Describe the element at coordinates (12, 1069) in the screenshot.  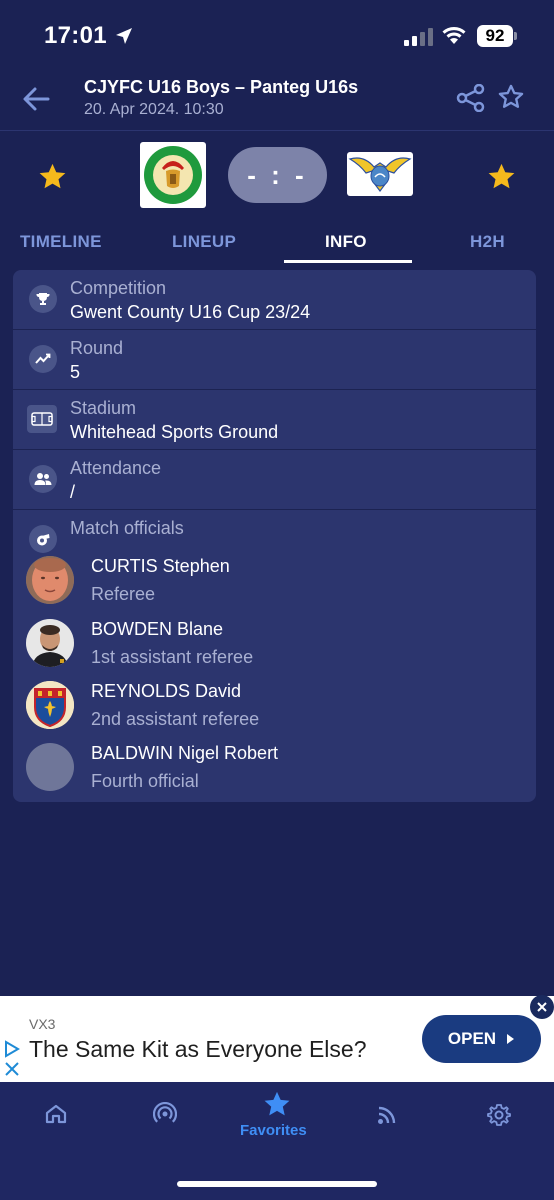
I see `ad-dismiss-x-icon` at that location.